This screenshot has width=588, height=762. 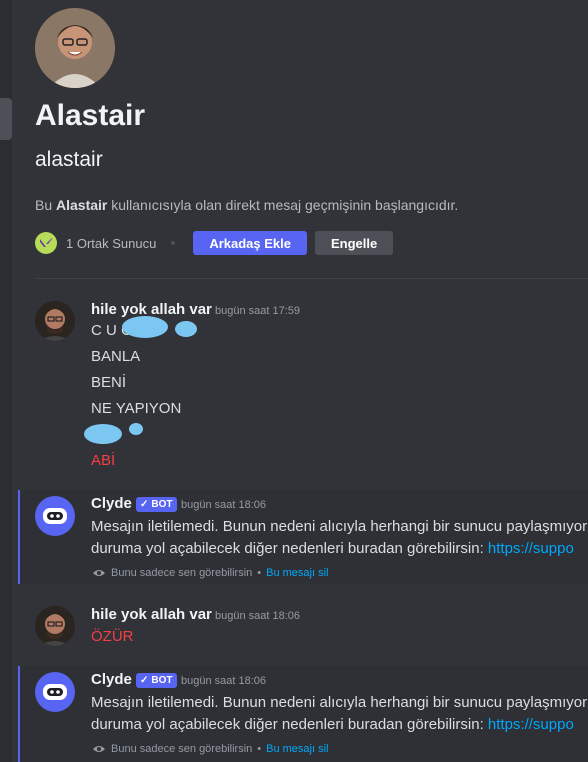 I want to click on separator-dot, so click(x=173, y=243).